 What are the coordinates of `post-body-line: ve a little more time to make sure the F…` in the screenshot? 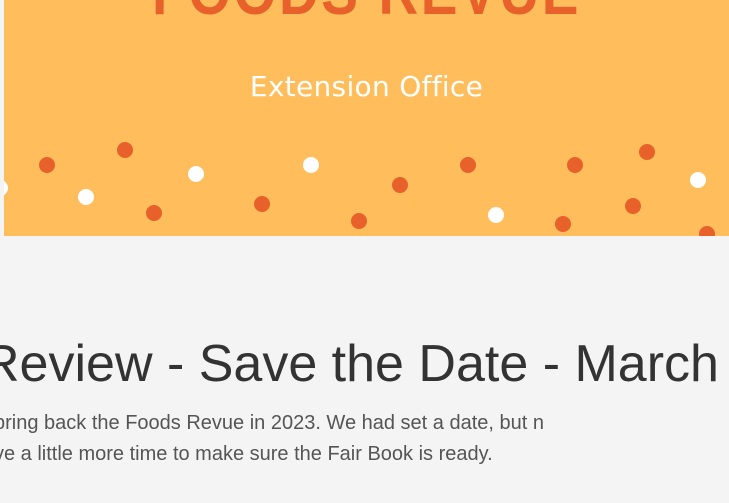 It's located at (246, 454).